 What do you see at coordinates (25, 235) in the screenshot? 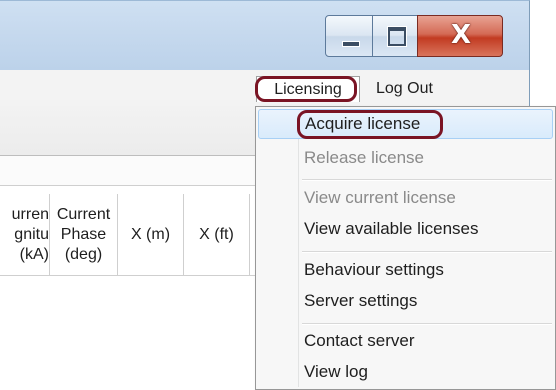
I see `column-header-current-magnitude: urren gnitu (kA)` at bounding box center [25, 235].